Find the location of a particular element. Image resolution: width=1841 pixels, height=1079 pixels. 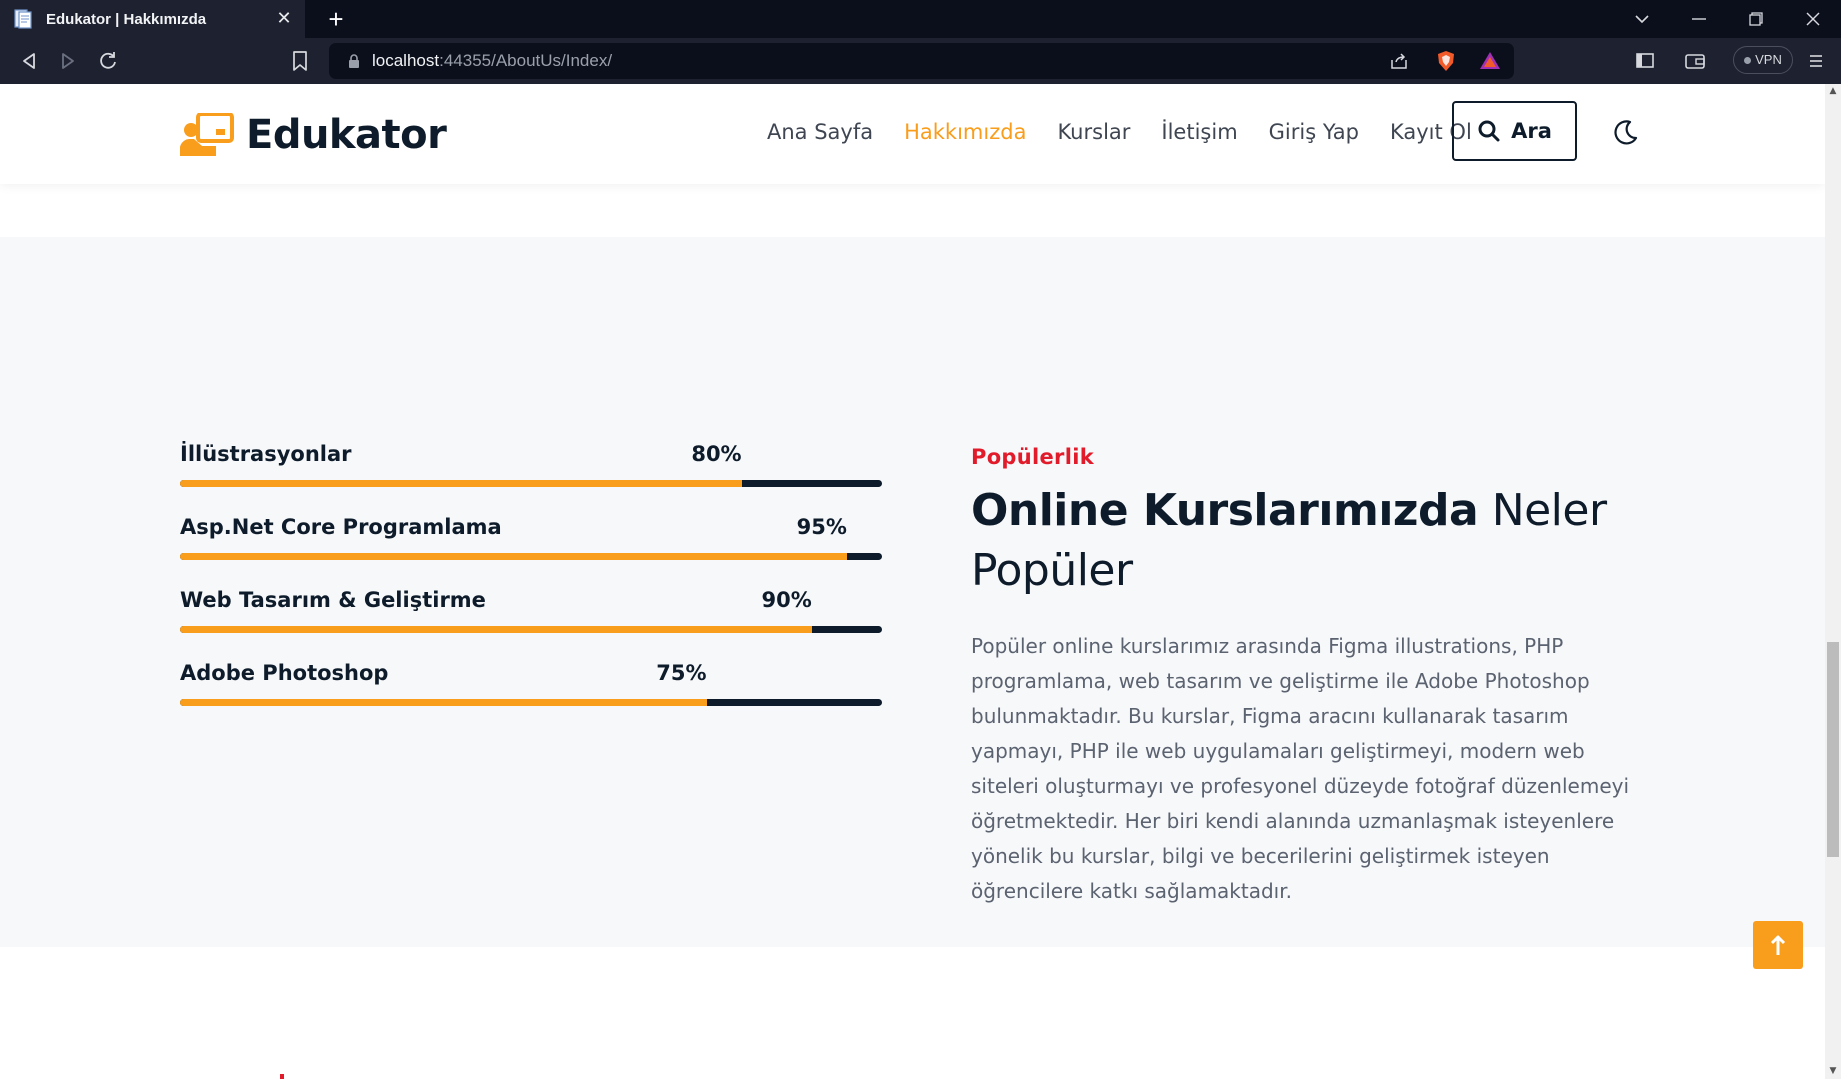

wallet-icon is located at coordinates (1695, 61).